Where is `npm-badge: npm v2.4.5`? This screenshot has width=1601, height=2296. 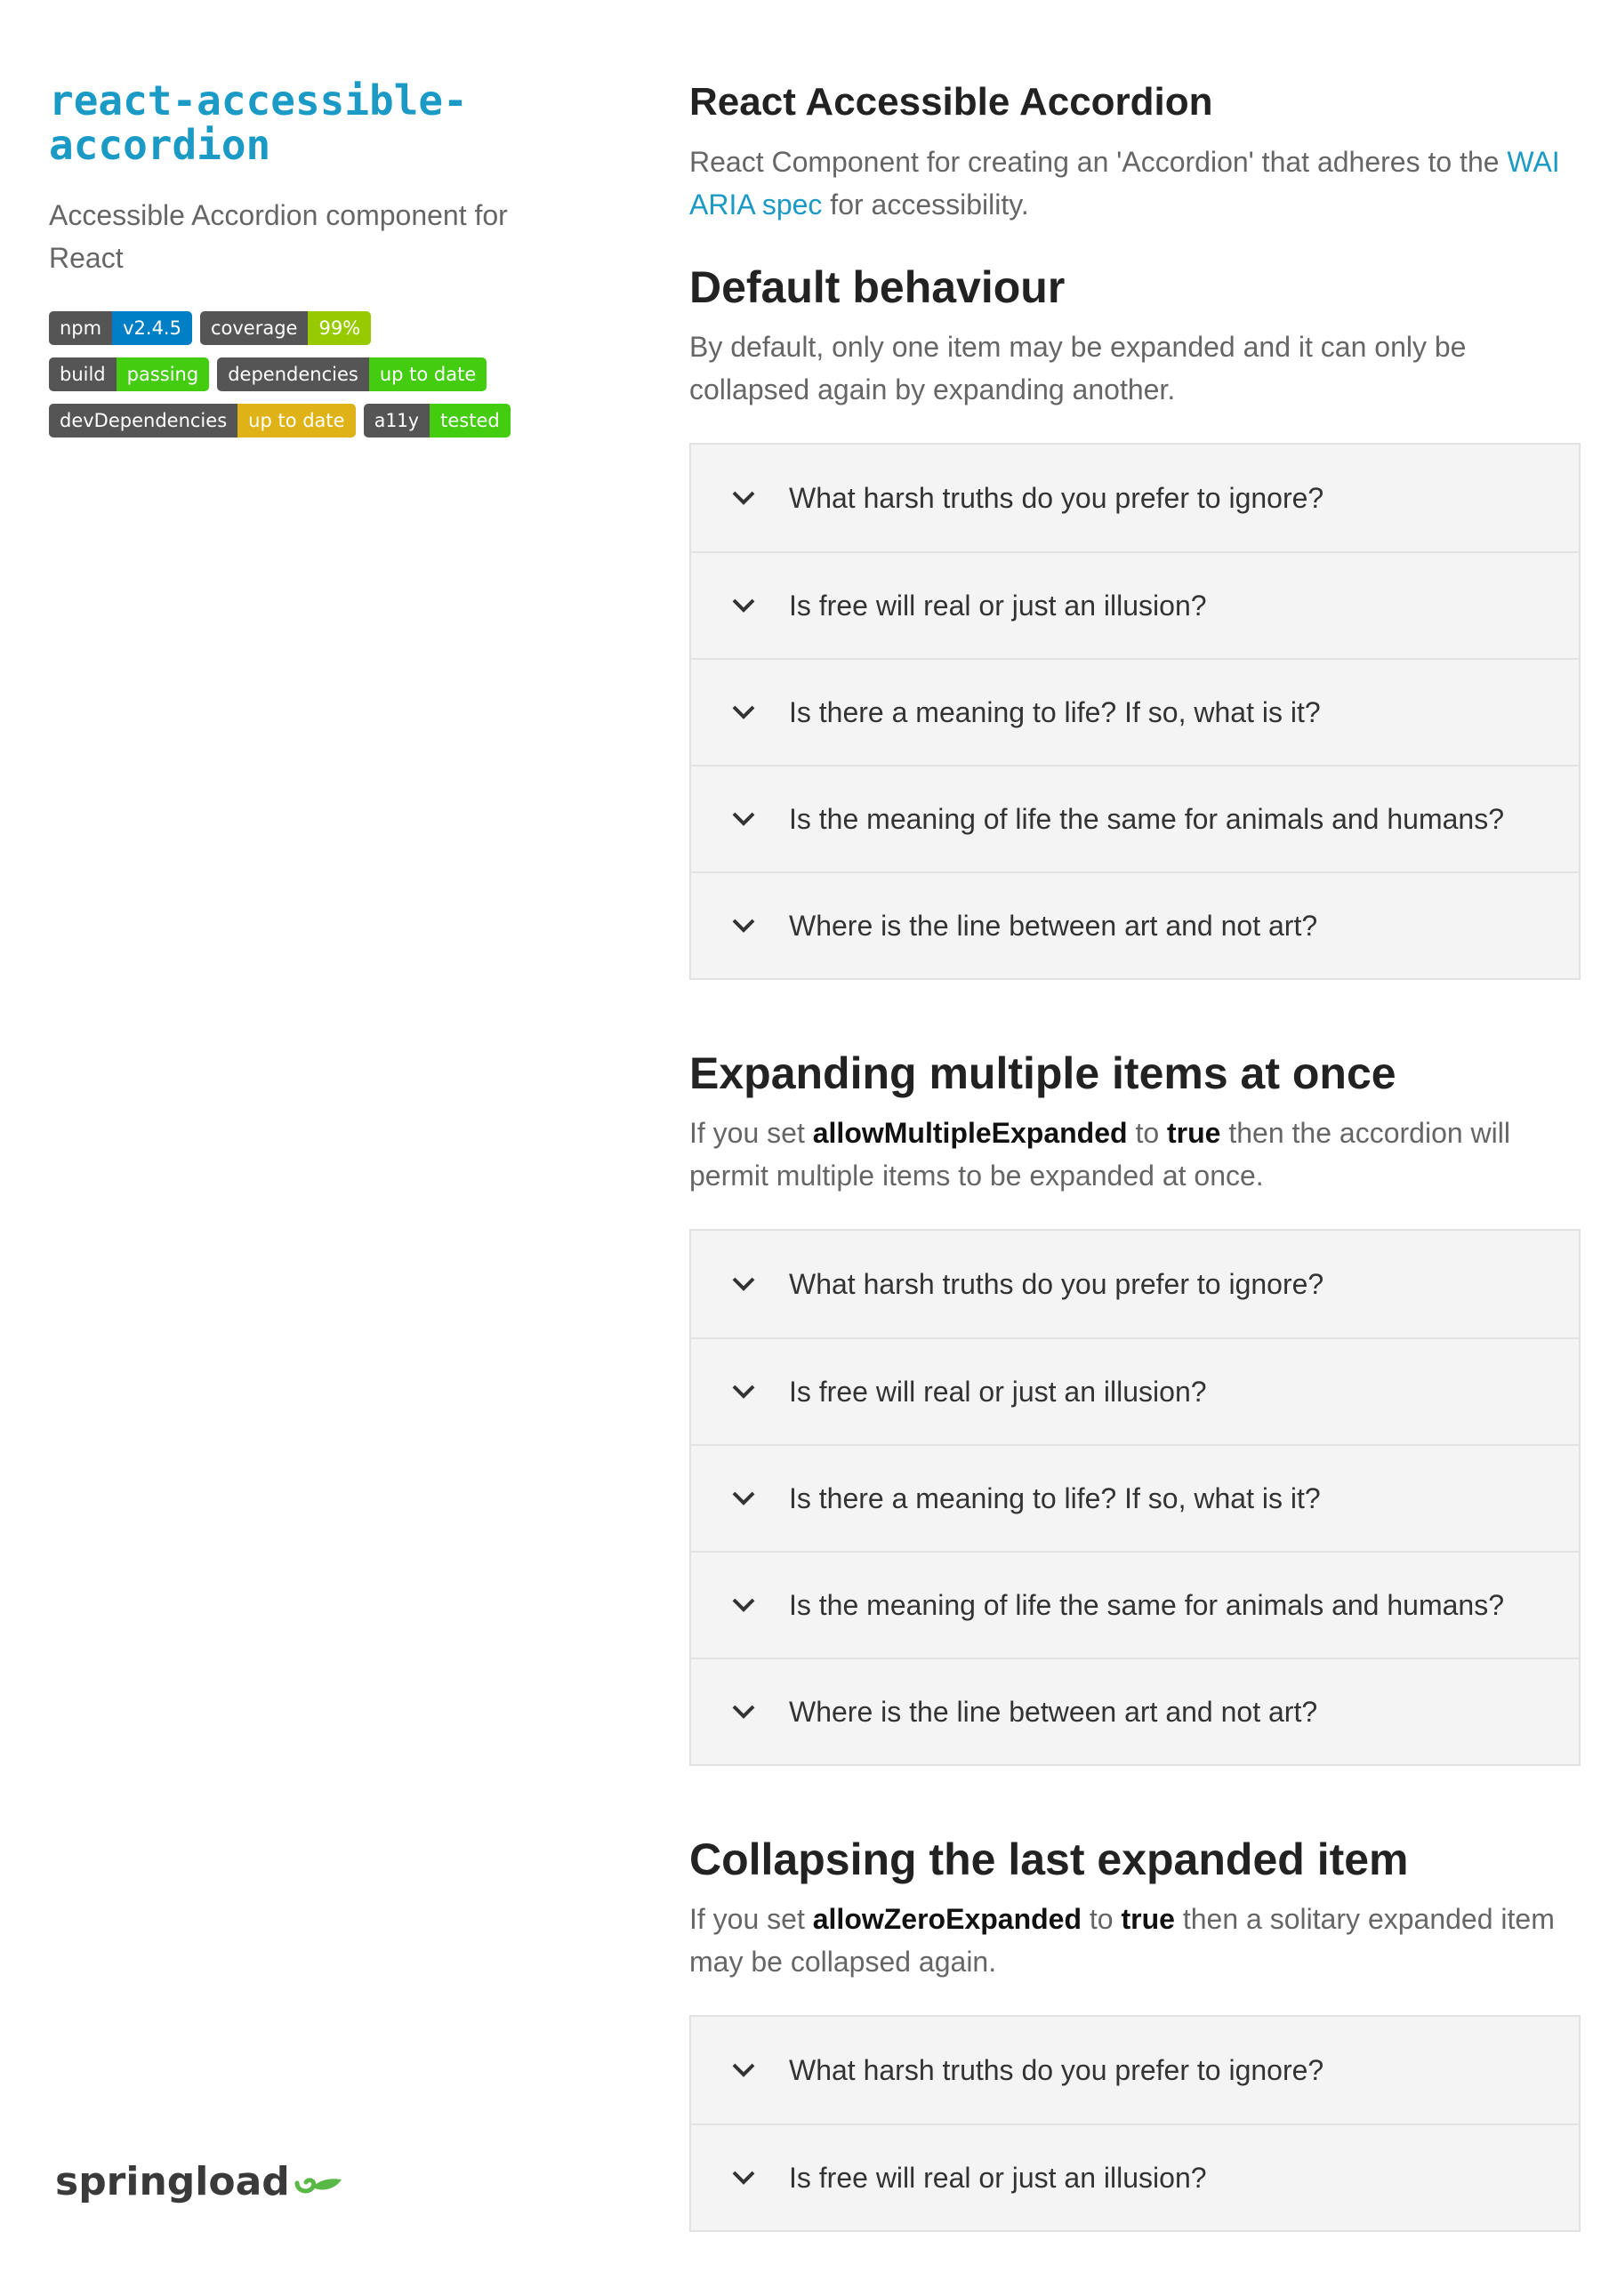 npm-badge: npm v2.4.5 is located at coordinates (121, 328).